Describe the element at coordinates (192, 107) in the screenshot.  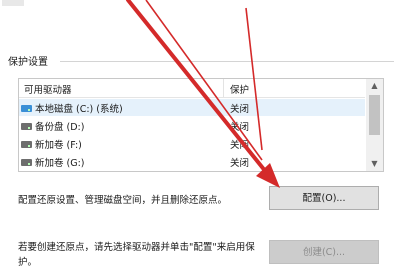
I see `drive-row-c: 本地磁盘 (C:) (系统) 关闭` at that location.